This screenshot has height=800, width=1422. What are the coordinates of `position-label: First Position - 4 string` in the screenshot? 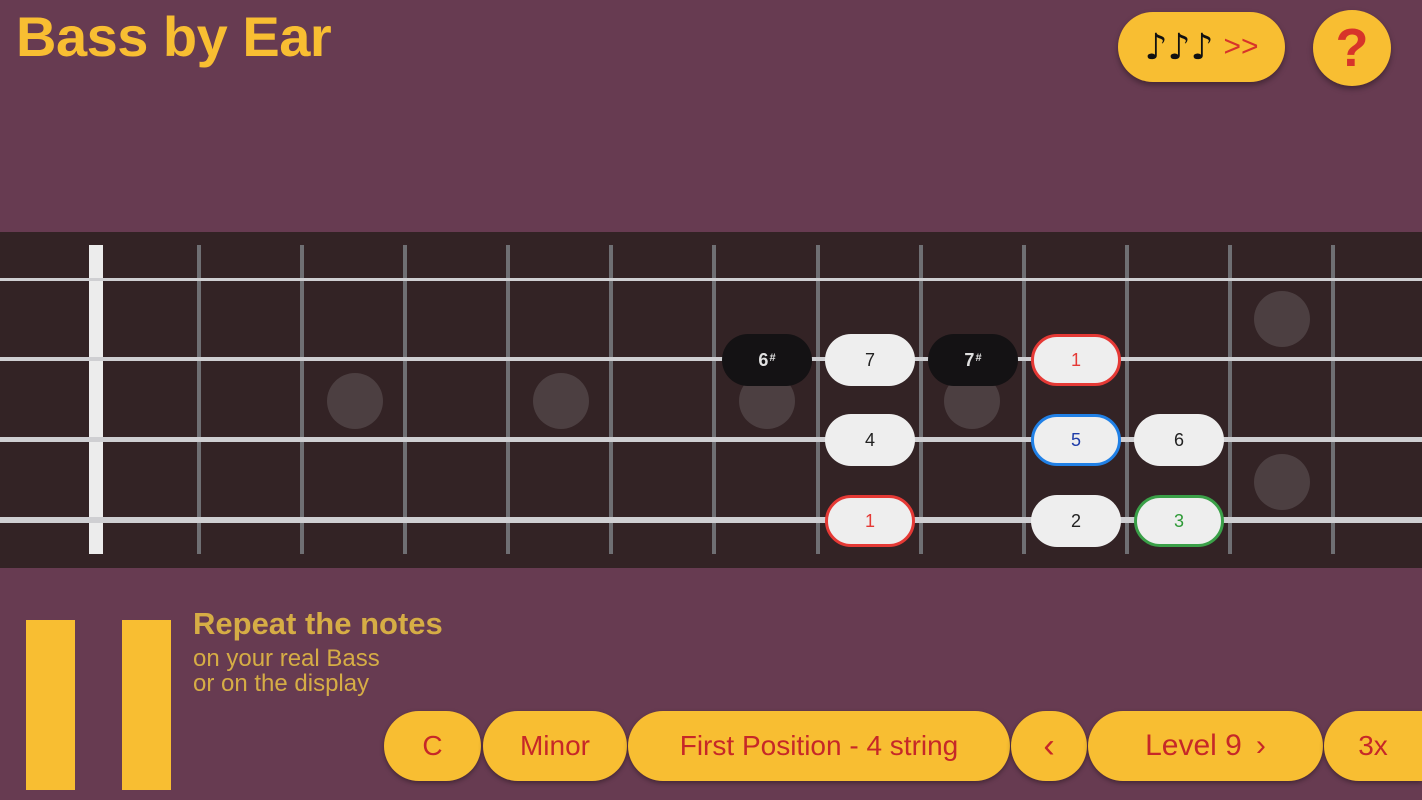 It's located at (819, 745).